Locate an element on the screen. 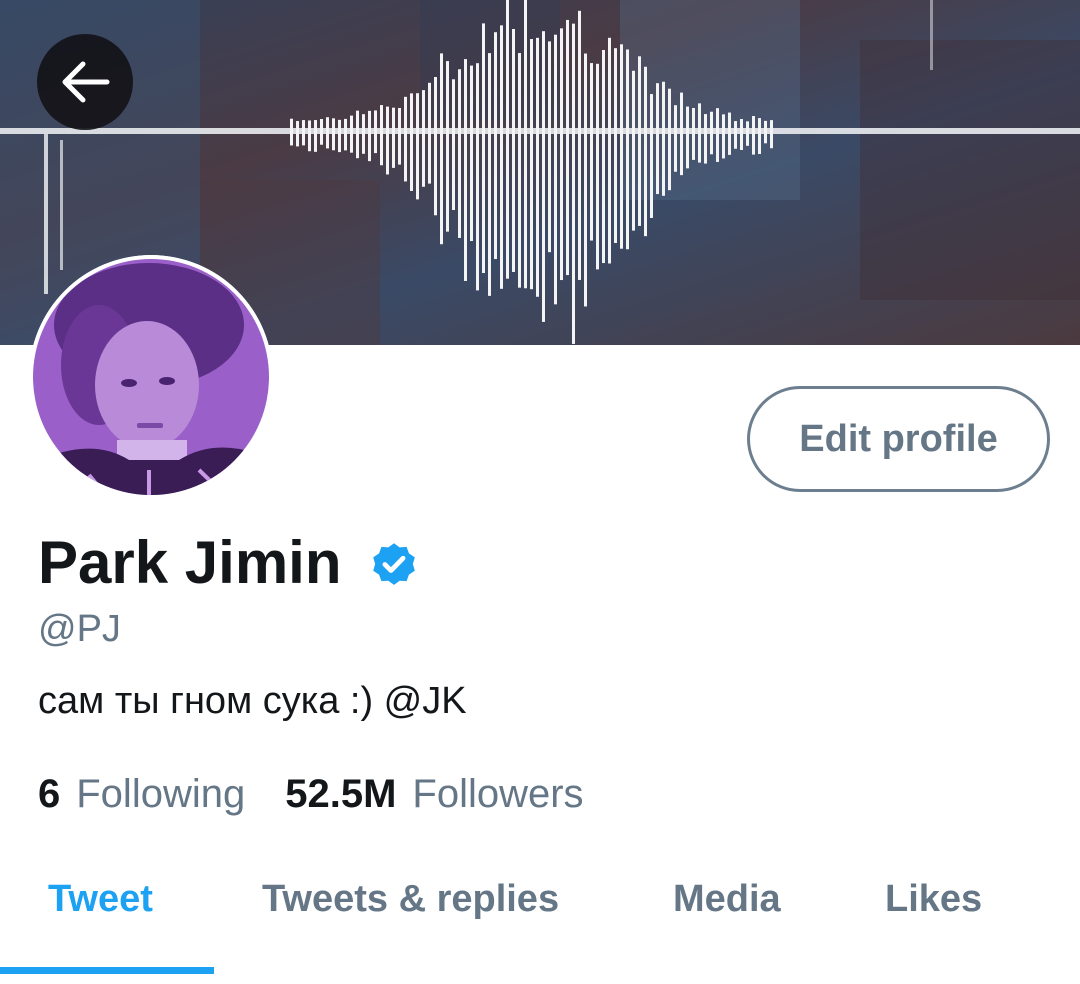 The width and height of the screenshot is (1080, 984). edit-profile-label: Edit profile is located at coordinates (898, 438).